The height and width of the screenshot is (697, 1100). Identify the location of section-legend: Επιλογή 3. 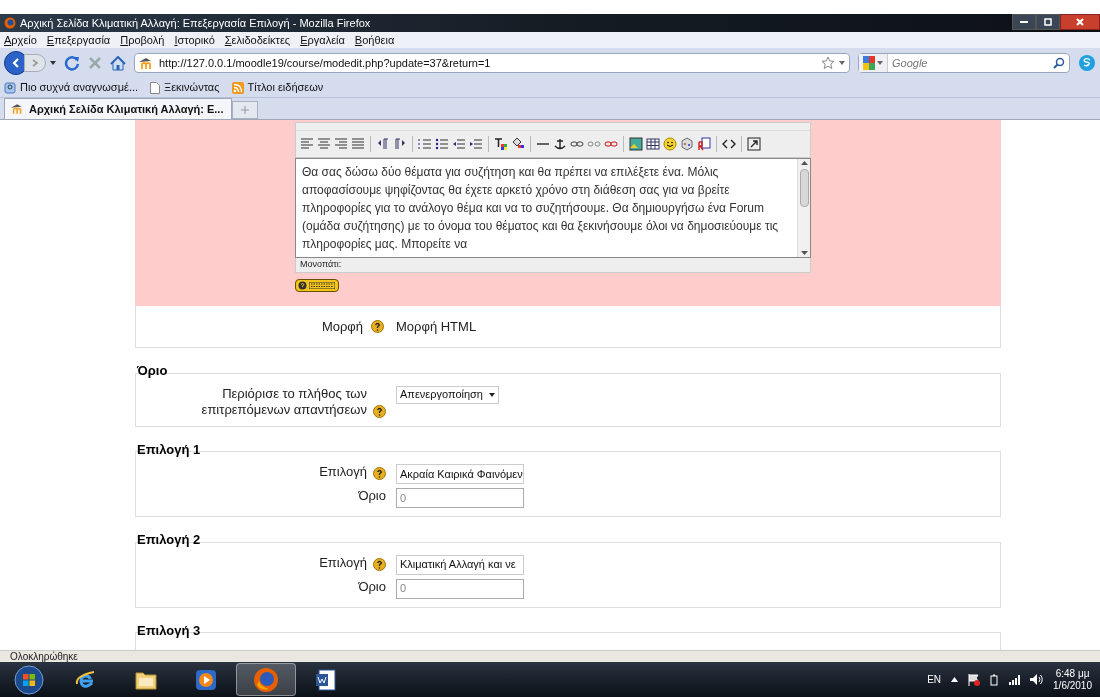
(569, 630).